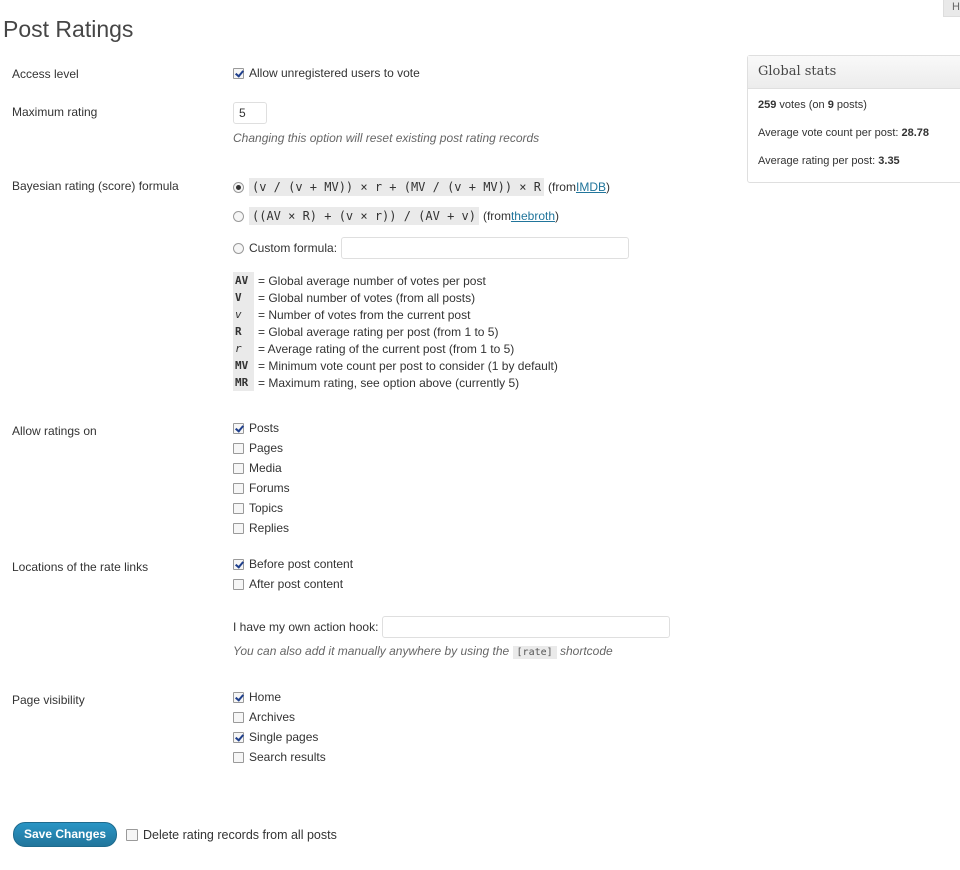  What do you see at coordinates (767, 105) in the screenshot?
I see `stats-votes-count: 259` at bounding box center [767, 105].